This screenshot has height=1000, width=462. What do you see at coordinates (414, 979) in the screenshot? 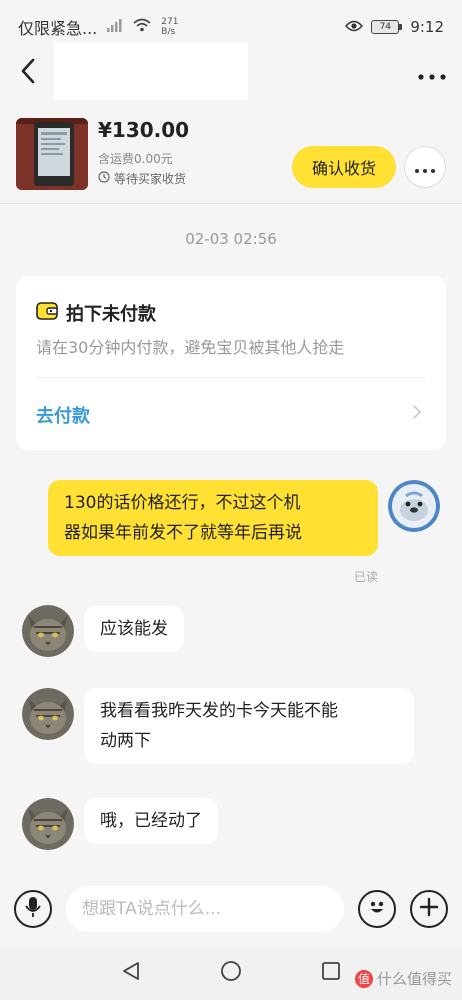
I see `watermark-text: 什么值得买` at bounding box center [414, 979].